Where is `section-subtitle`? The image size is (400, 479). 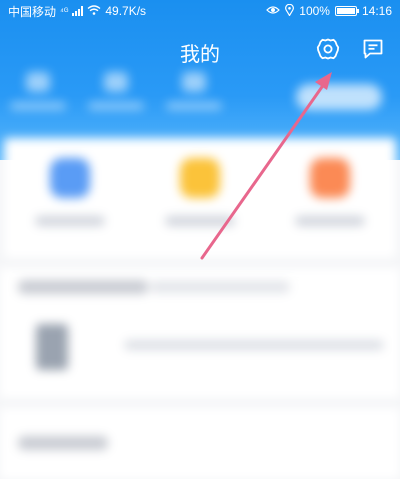 section-subtitle is located at coordinates (220, 287).